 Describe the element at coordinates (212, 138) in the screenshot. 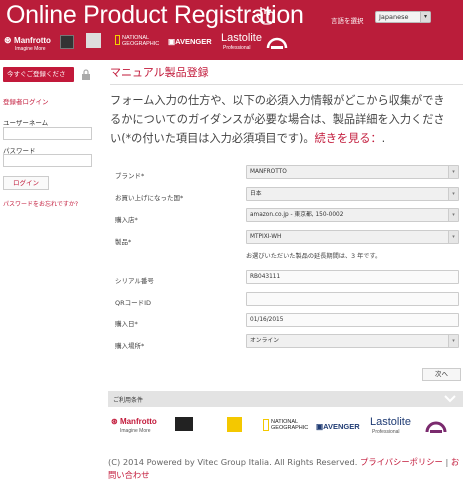

I see `intro-line-3: い(*の付いた項目は入力必須項目です)。` at that location.